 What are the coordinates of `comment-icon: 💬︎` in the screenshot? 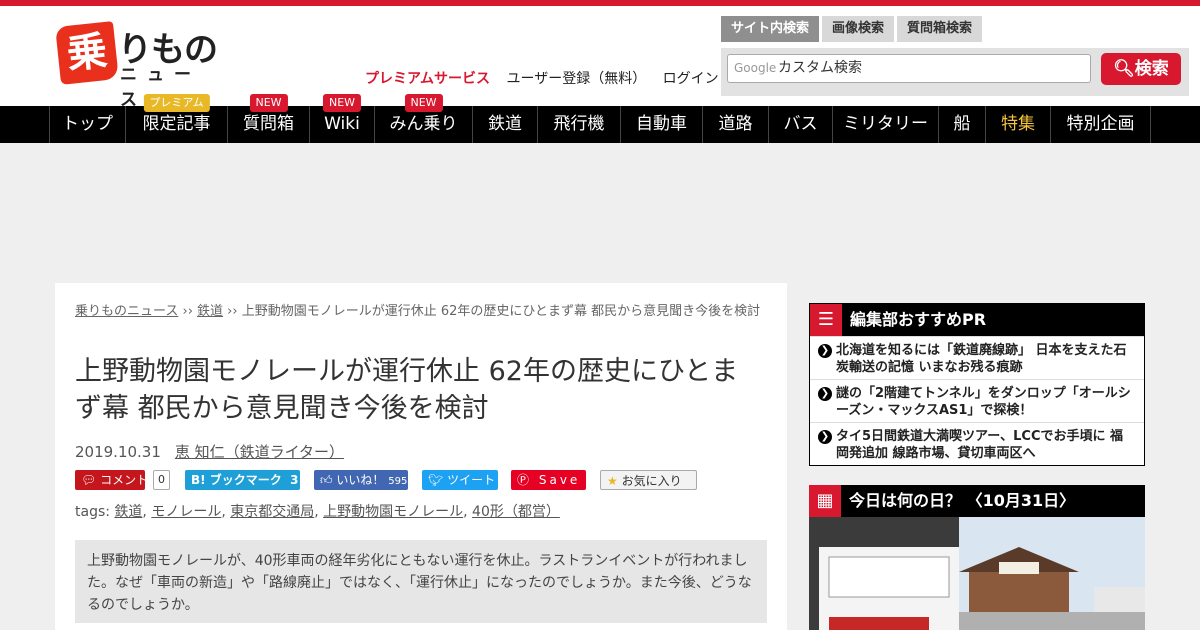 It's located at (89, 480).